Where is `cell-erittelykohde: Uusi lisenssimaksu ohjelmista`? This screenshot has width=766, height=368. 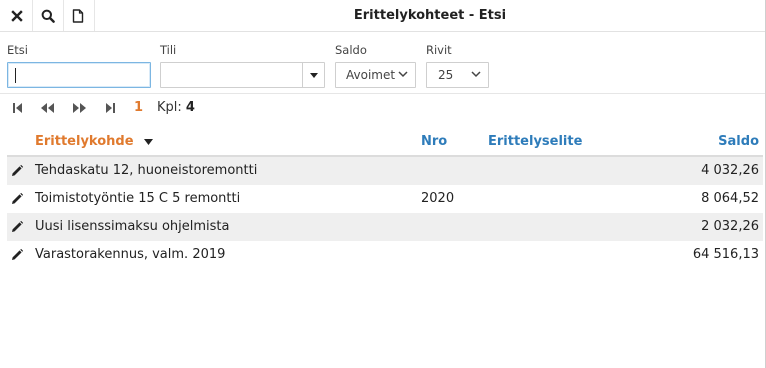 cell-erittelykohde: Uusi lisenssimaksu ohjelmista is located at coordinates (132, 226).